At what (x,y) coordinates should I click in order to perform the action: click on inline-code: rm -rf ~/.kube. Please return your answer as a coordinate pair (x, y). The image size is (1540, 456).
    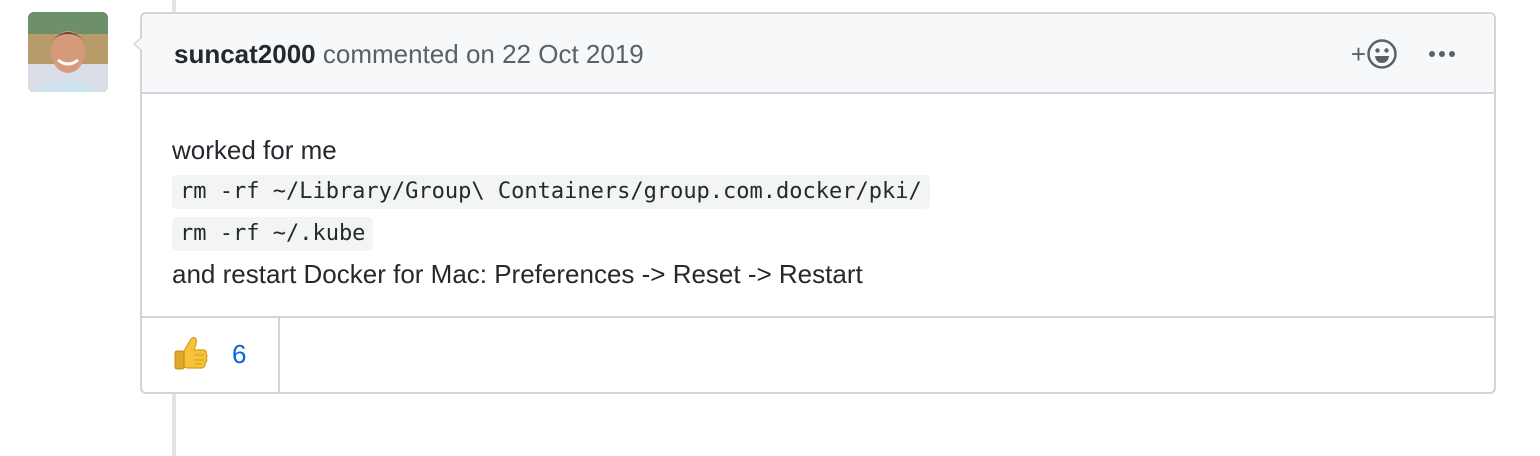
    Looking at the image, I should click on (273, 234).